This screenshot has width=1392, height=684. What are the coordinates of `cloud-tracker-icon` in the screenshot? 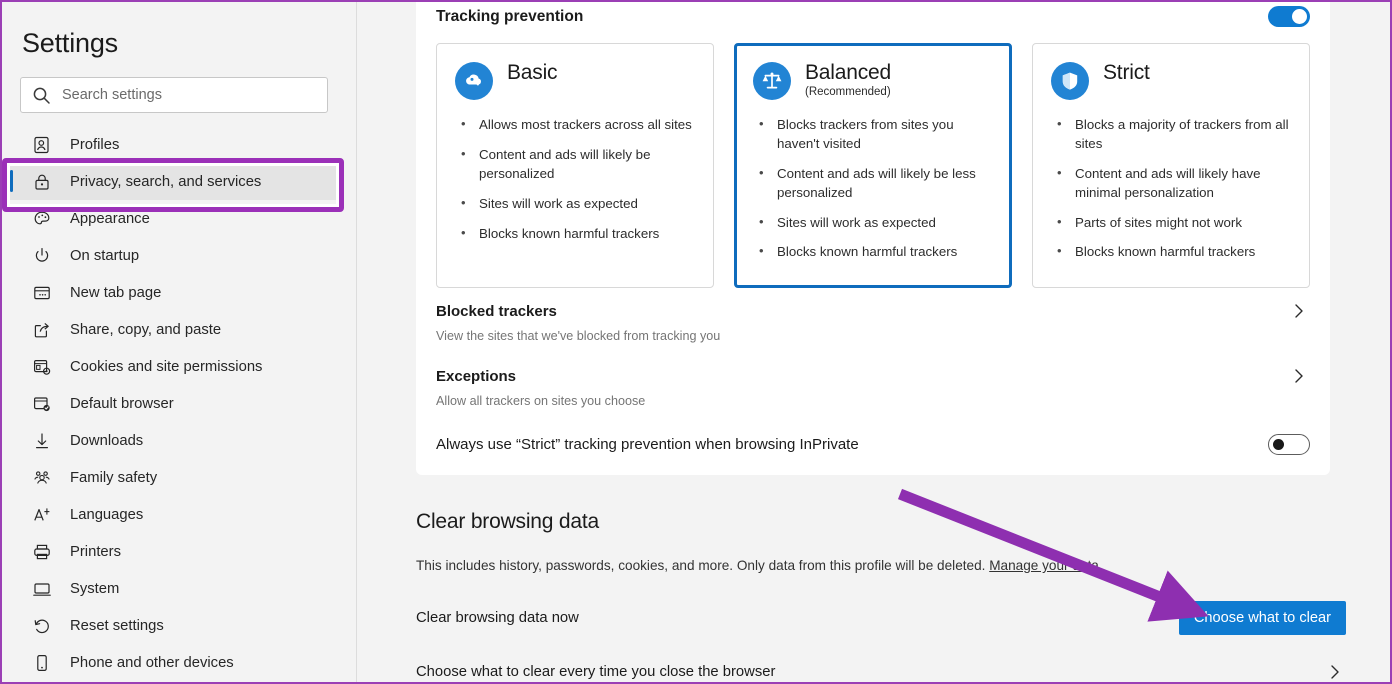 It's located at (474, 81).